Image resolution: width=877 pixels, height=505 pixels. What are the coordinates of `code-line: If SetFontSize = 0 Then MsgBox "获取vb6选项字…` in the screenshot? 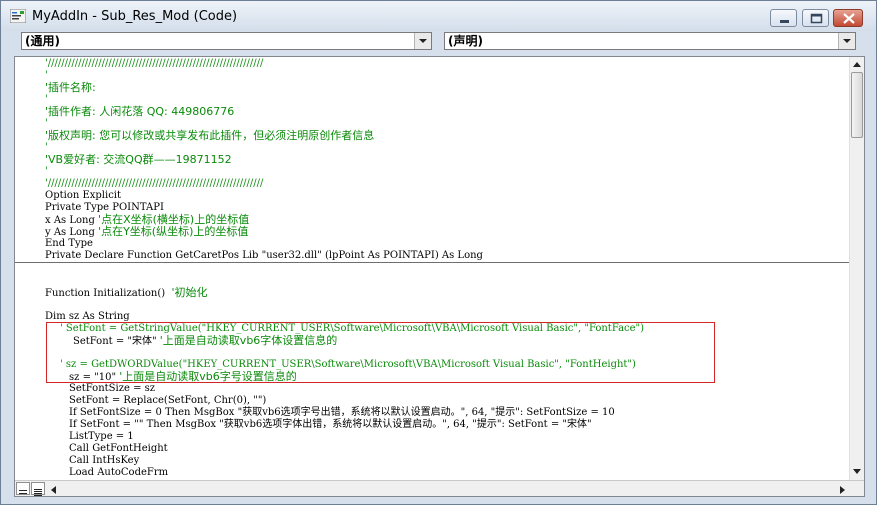 It's located at (342, 412).